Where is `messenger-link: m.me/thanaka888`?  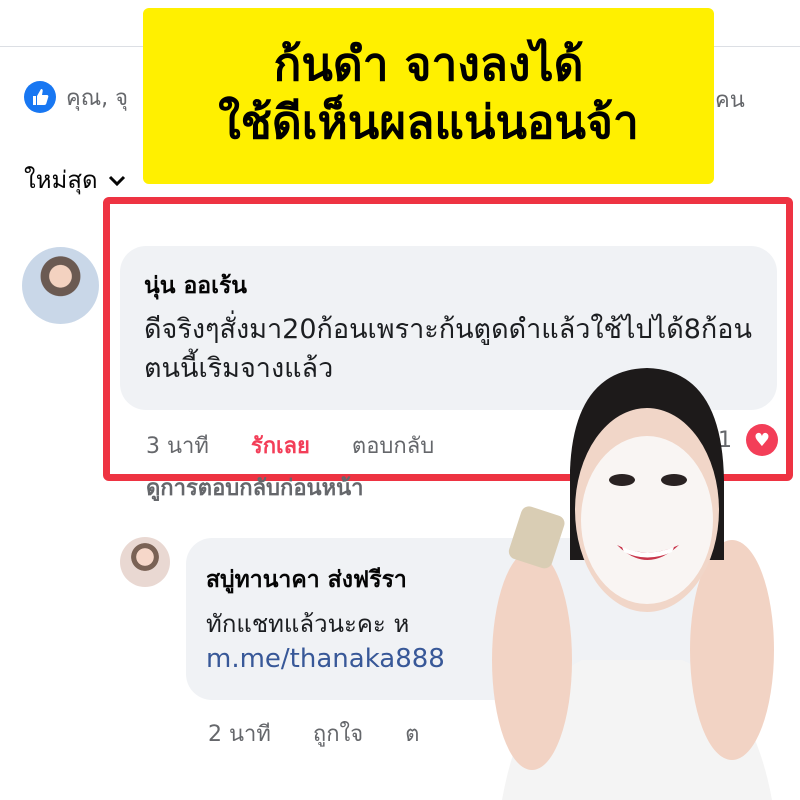 messenger-link: m.me/thanaka888 is located at coordinates (325, 659).